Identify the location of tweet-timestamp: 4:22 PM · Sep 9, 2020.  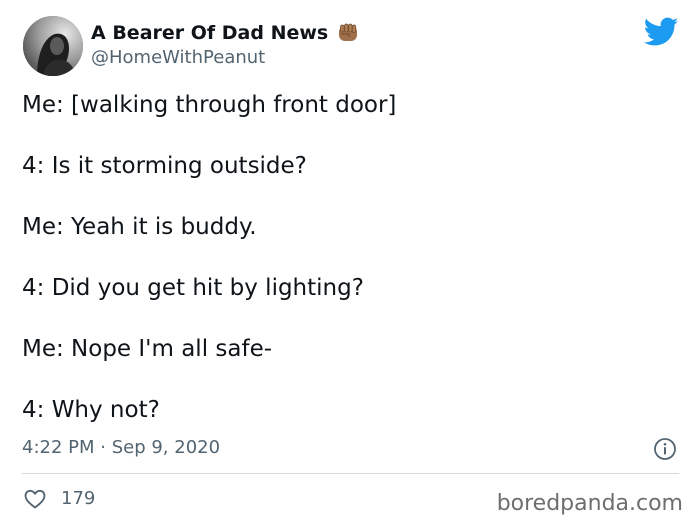
(121, 448).